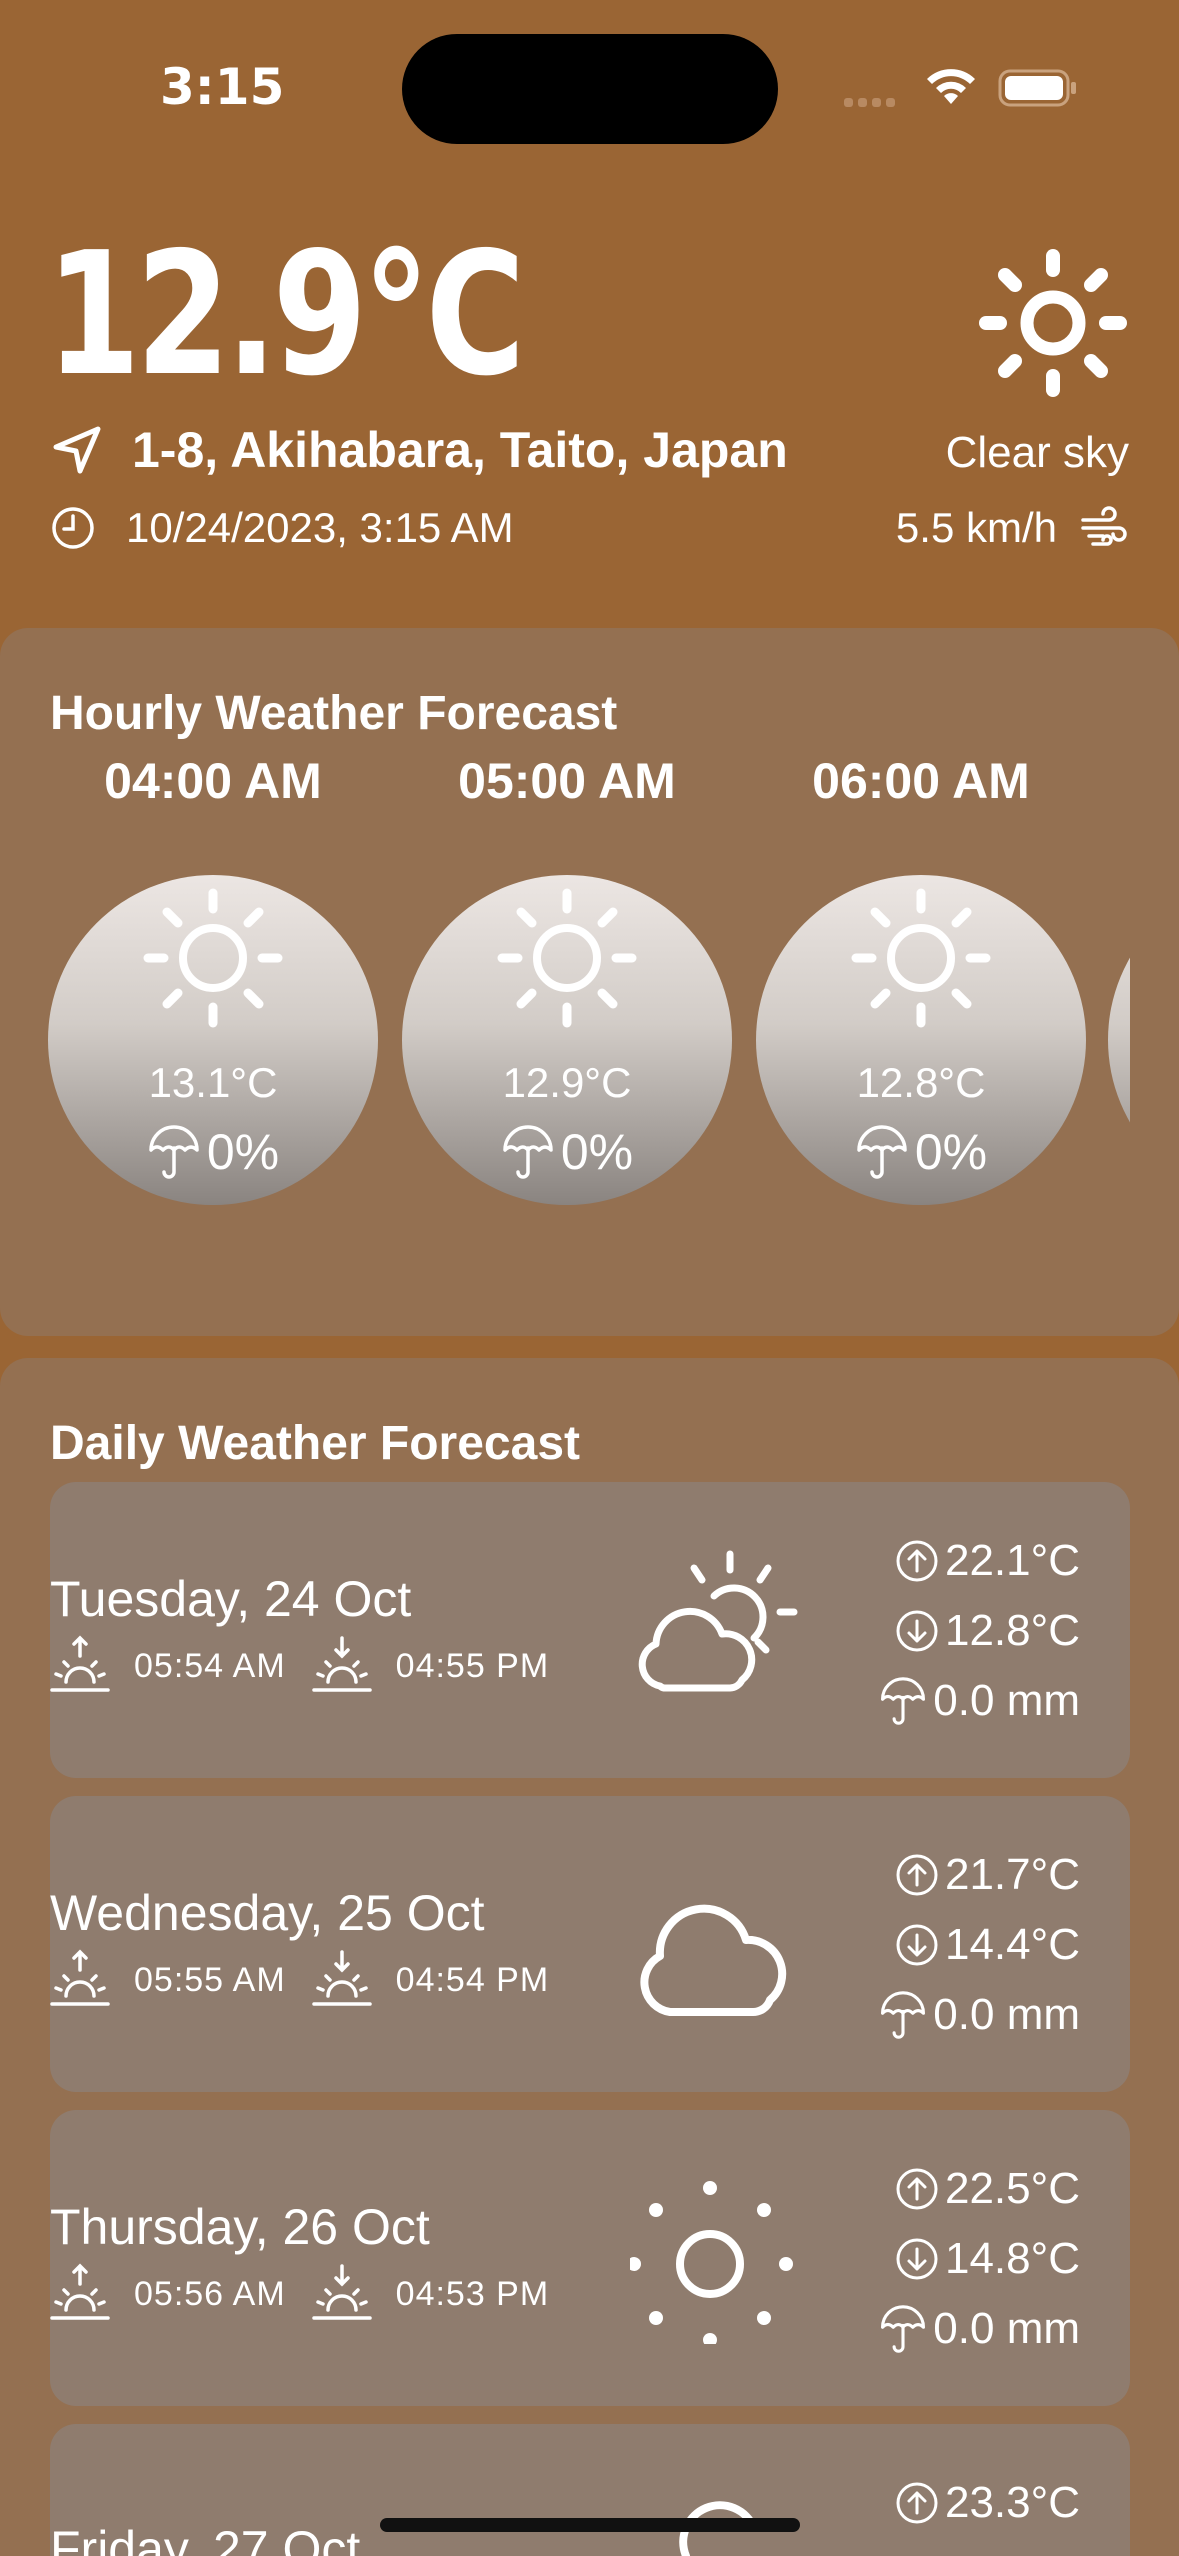 The image size is (1179, 2556). I want to click on hour-circle-partial, so click(1119, 1040).